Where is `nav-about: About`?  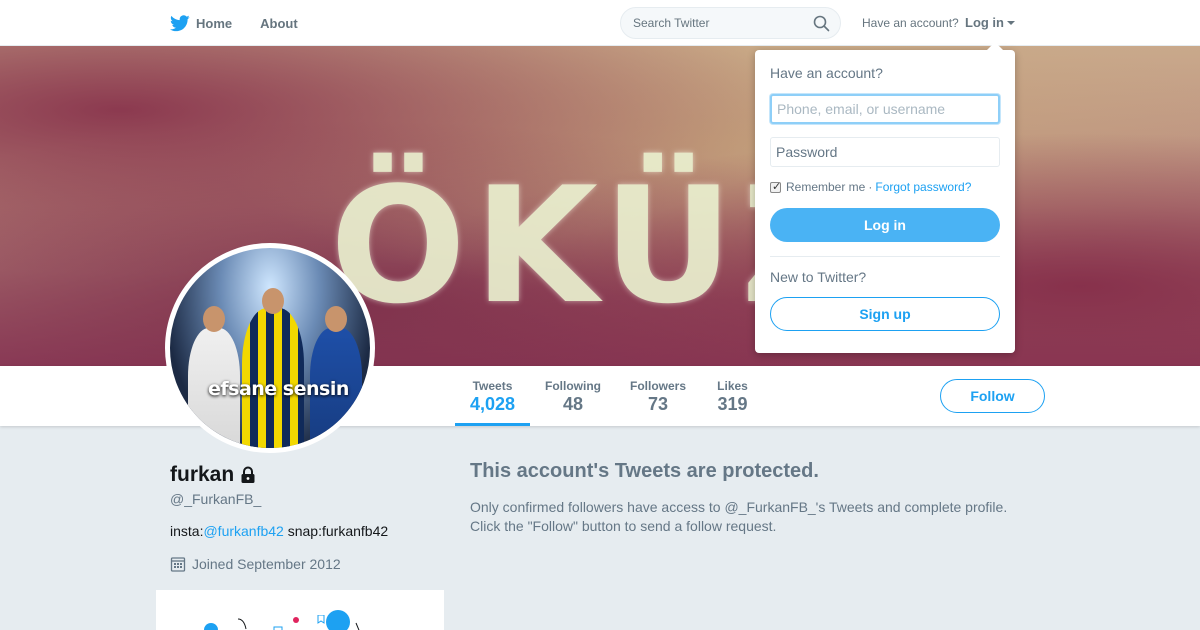 nav-about: About is located at coordinates (279, 23).